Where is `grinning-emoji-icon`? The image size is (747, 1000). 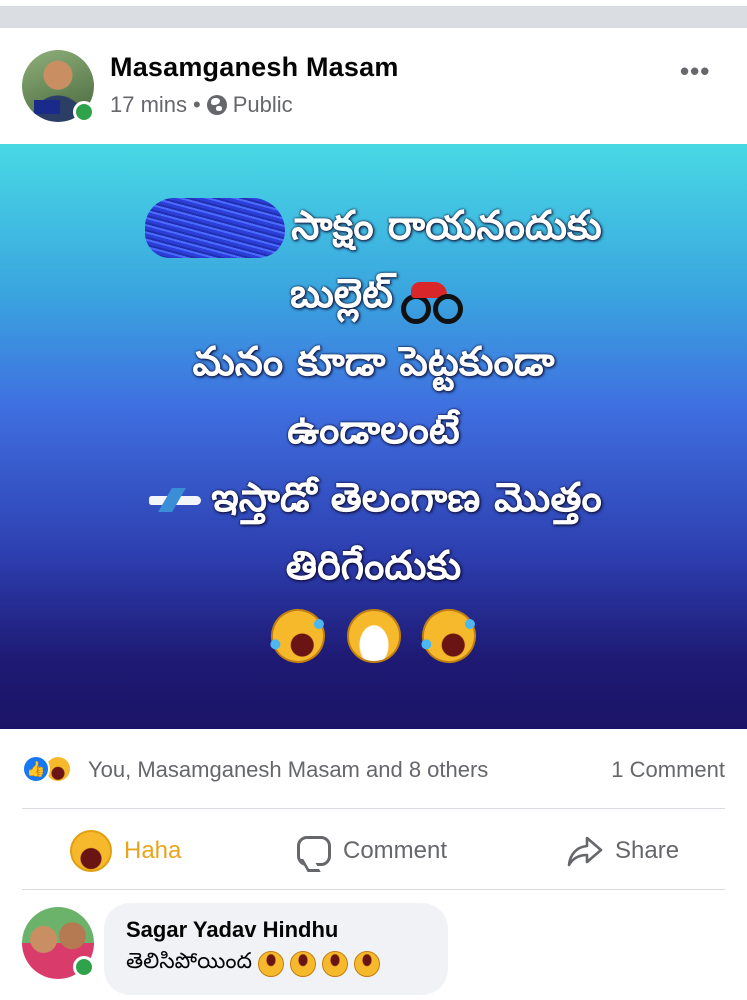
grinning-emoji-icon is located at coordinates (373, 636).